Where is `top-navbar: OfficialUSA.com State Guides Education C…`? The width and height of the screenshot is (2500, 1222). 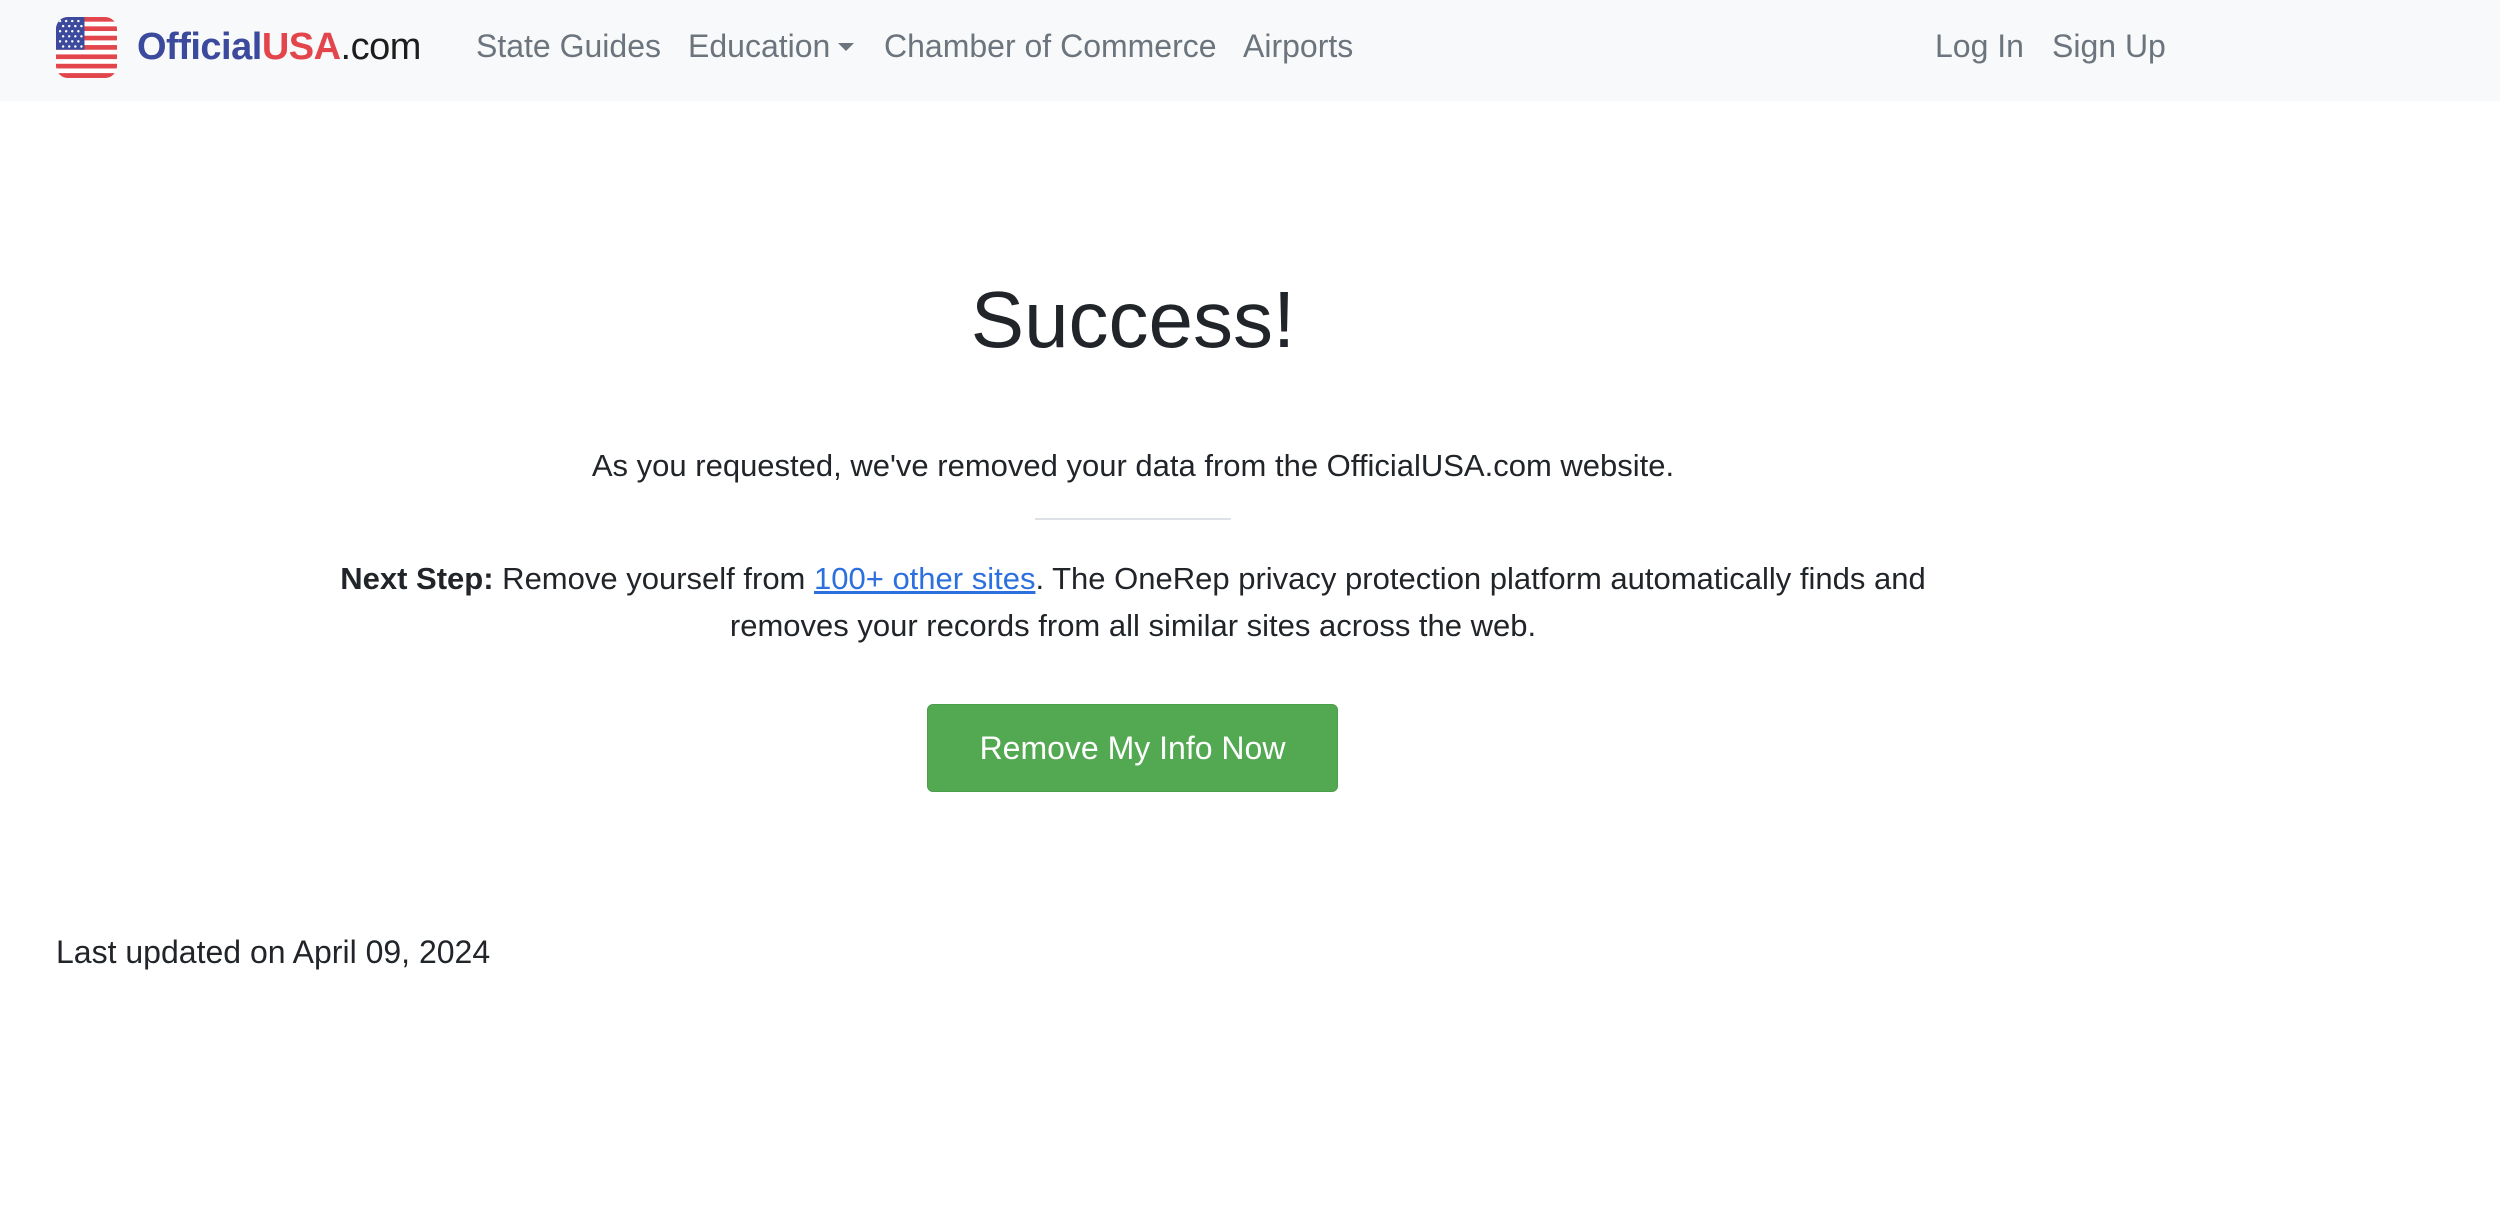
top-navbar: OfficialUSA.com State Guides Education C… is located at coordinates (1250, 50).